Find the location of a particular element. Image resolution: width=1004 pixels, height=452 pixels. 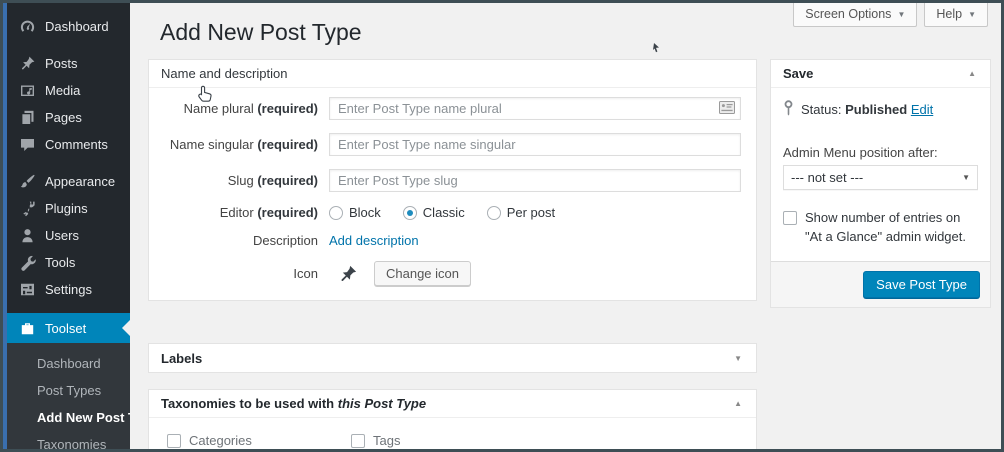

name-singular-row: Name singular (required) is located at coordinates (445, 144).